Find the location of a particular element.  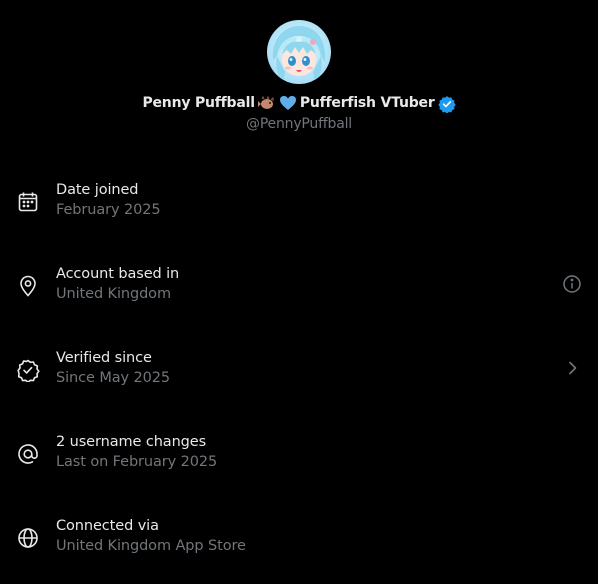

row-title: Verified since is located at coordinates (104, 358).